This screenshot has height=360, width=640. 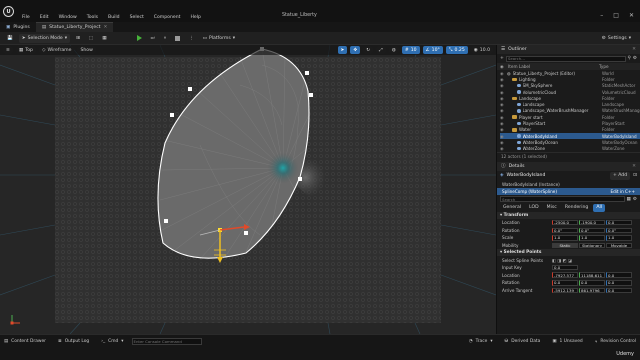 What do you see at coordinates (562, 260) in the screenshot?
I see `select-points-icons: ◧ ◨ ◩ ◪` at bounding box center [562, 260].